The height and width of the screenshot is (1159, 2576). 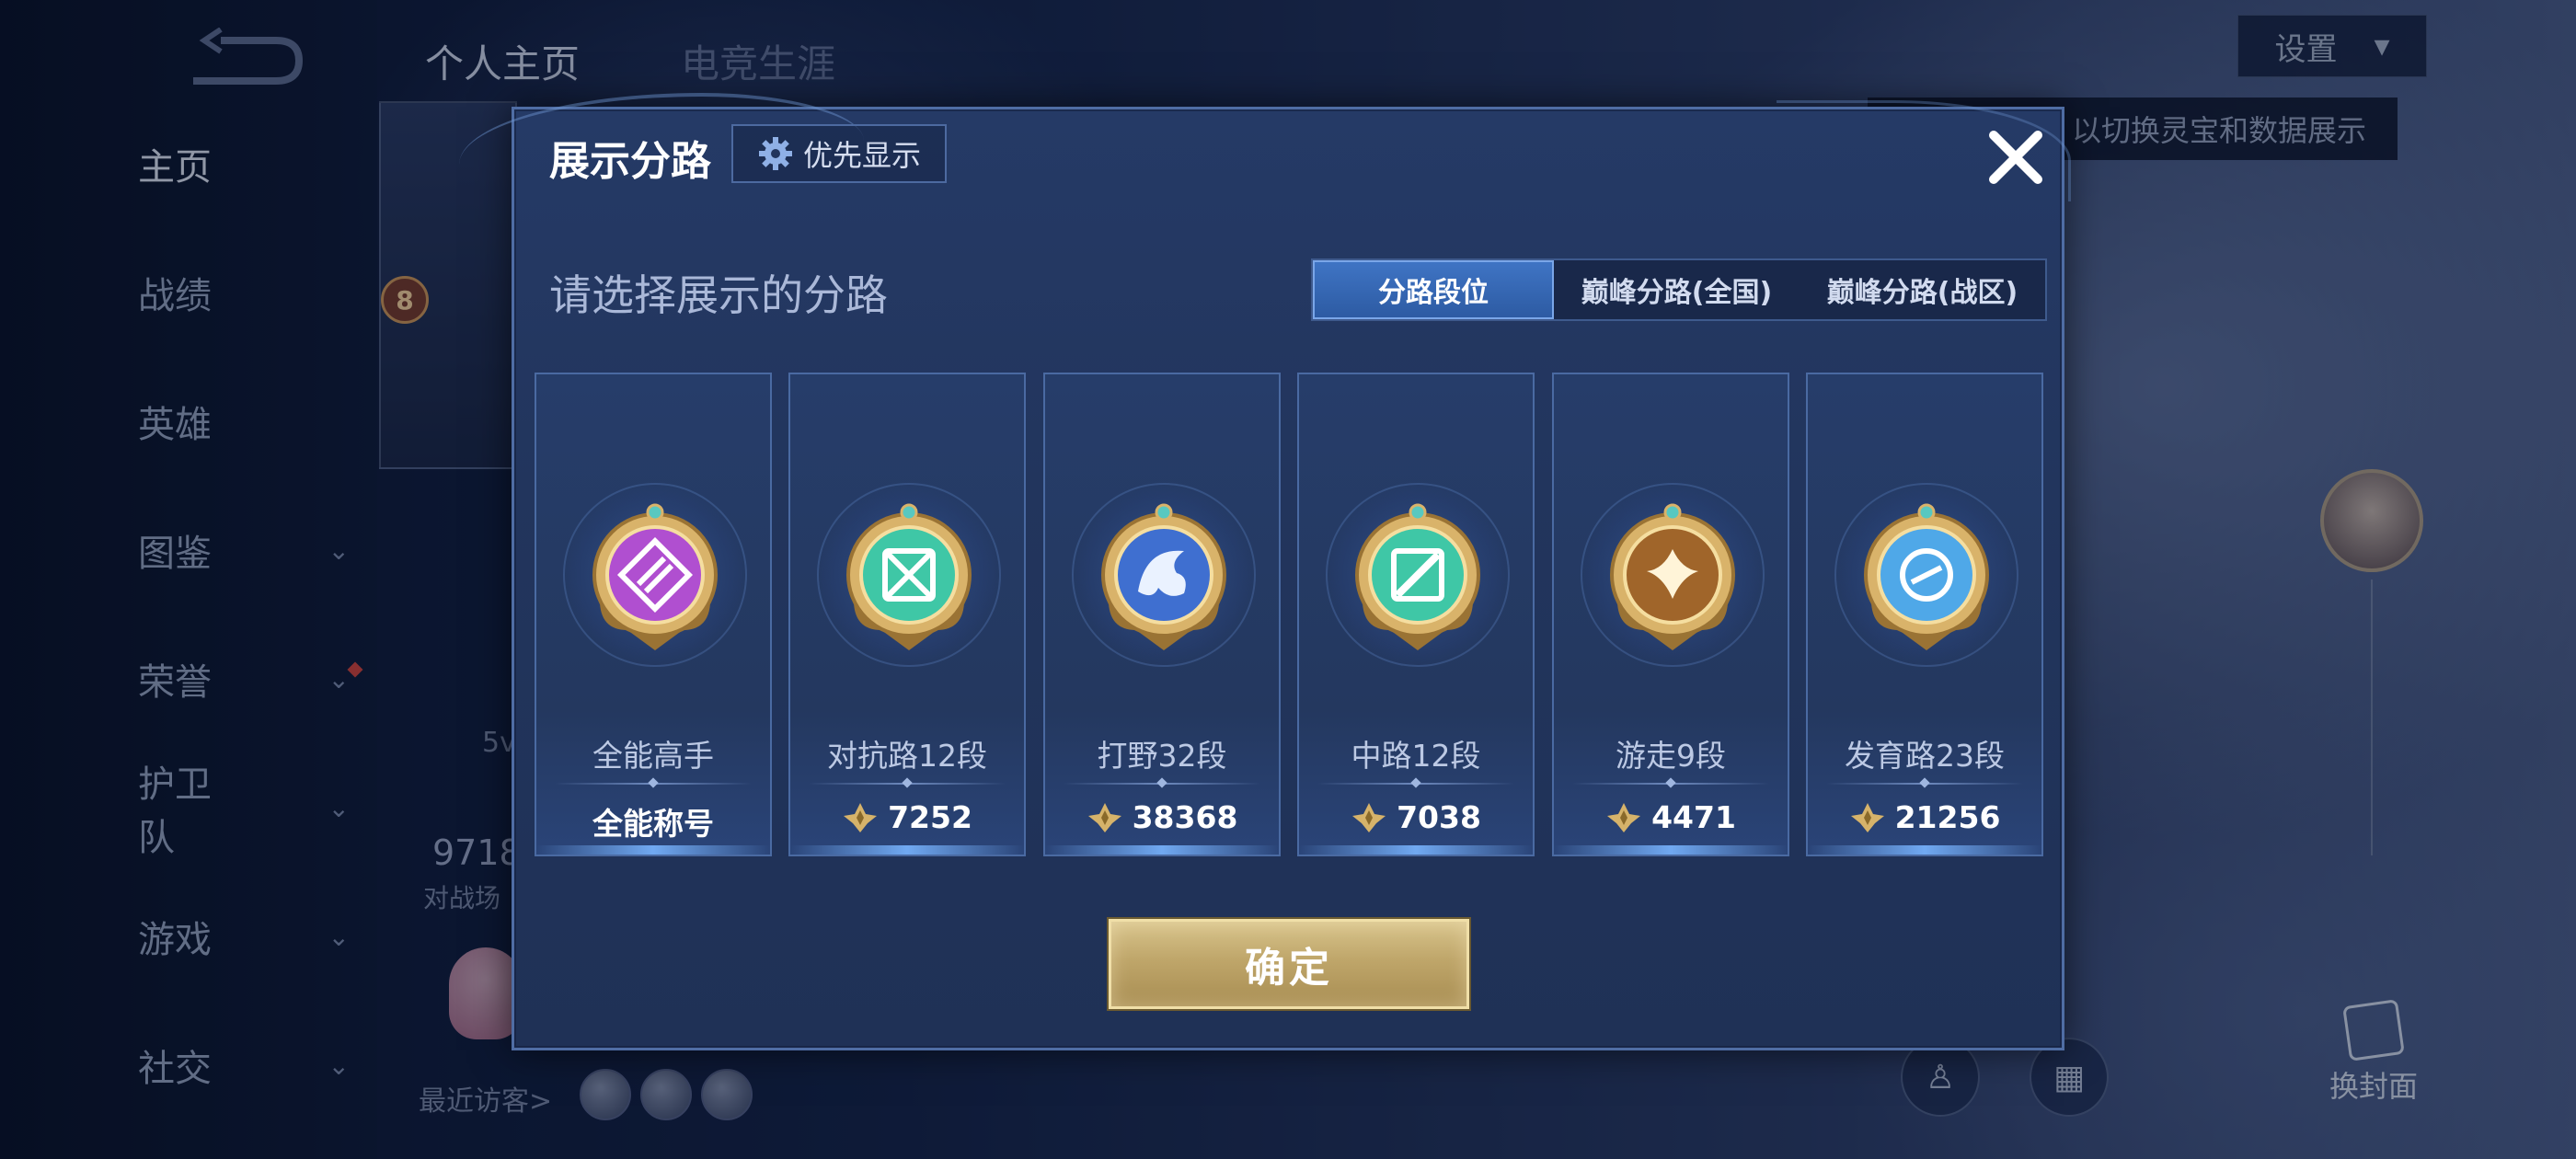 I want to click on lane-card: 发育路23段 21256, so click(x=1924, y=614).